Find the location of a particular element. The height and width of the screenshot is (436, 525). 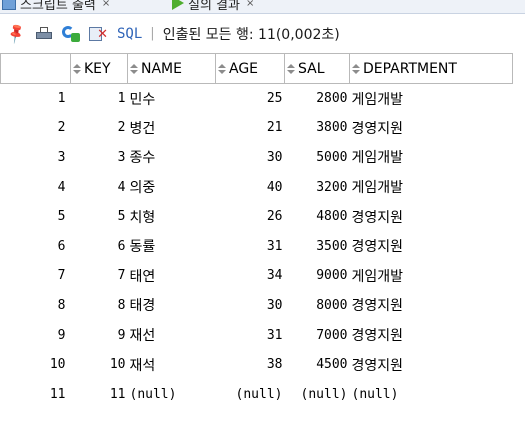

print-button is located at coordinates (44, 34).